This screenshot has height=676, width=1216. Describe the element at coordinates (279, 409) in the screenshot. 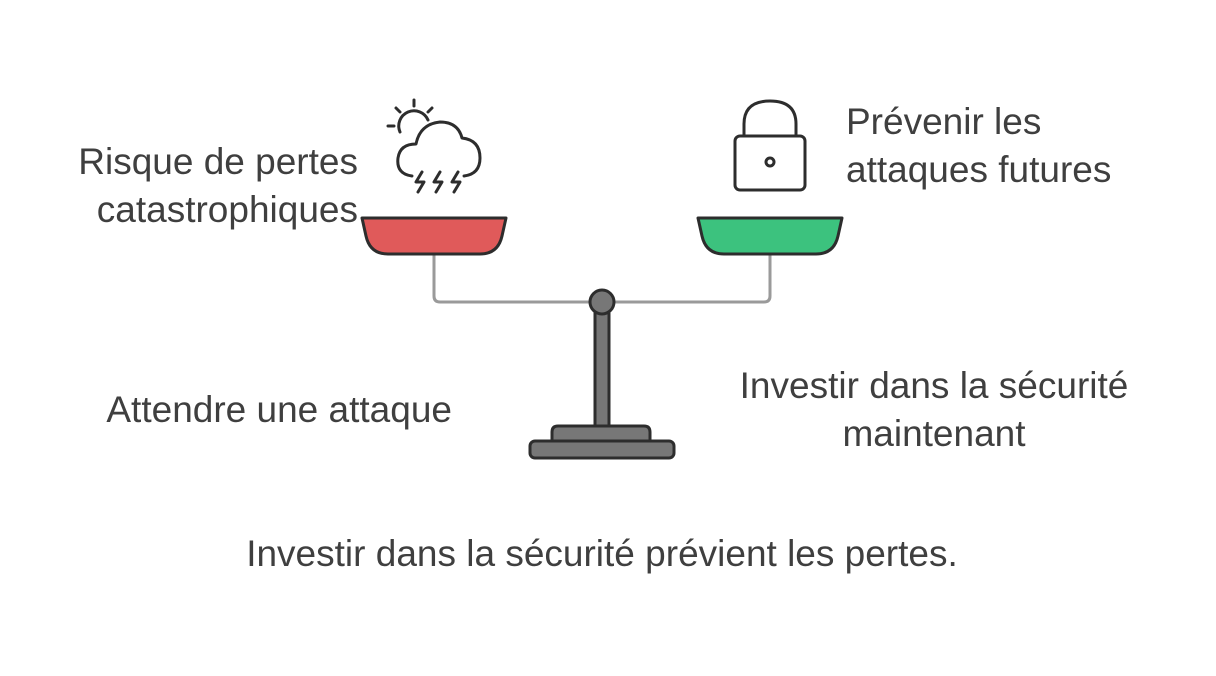

I see `left-option-label: Attendre une attaque` at that location.